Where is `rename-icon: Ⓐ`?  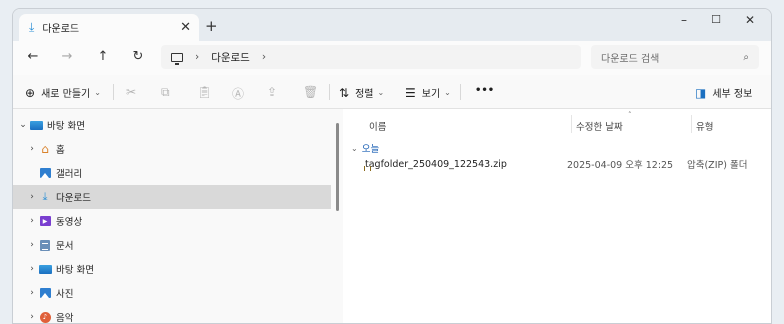 rename-icon: Ⓐ is located at coordinates (238, 93).